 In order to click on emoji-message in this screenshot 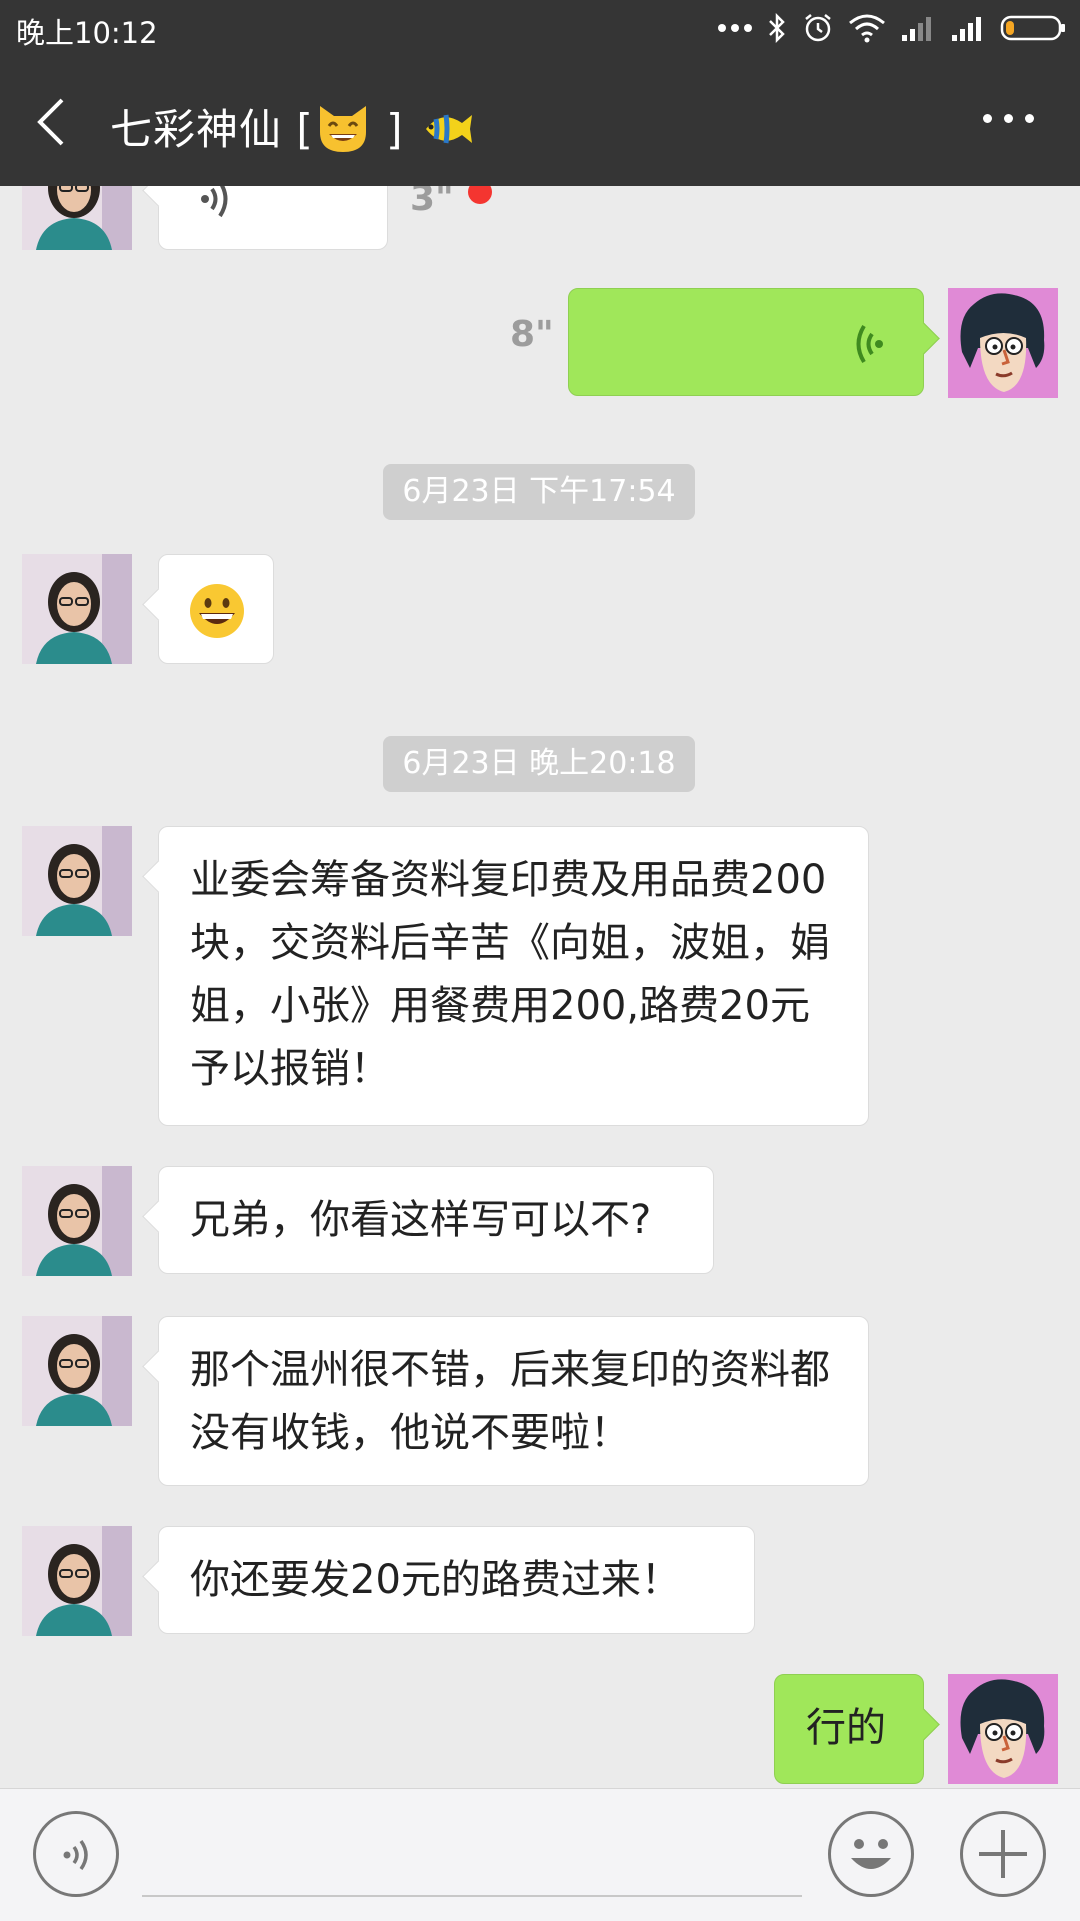, I will do `click(216, 609)`.